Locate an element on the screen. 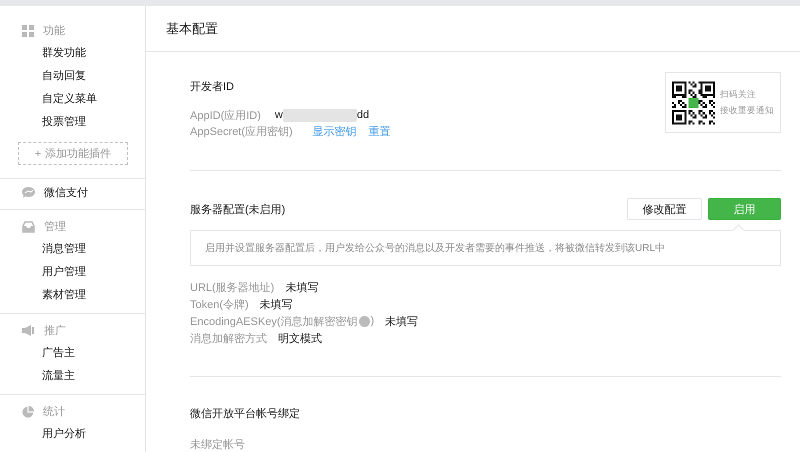  field-label: AppID(应用ID) is located at coordinates (225, 115).